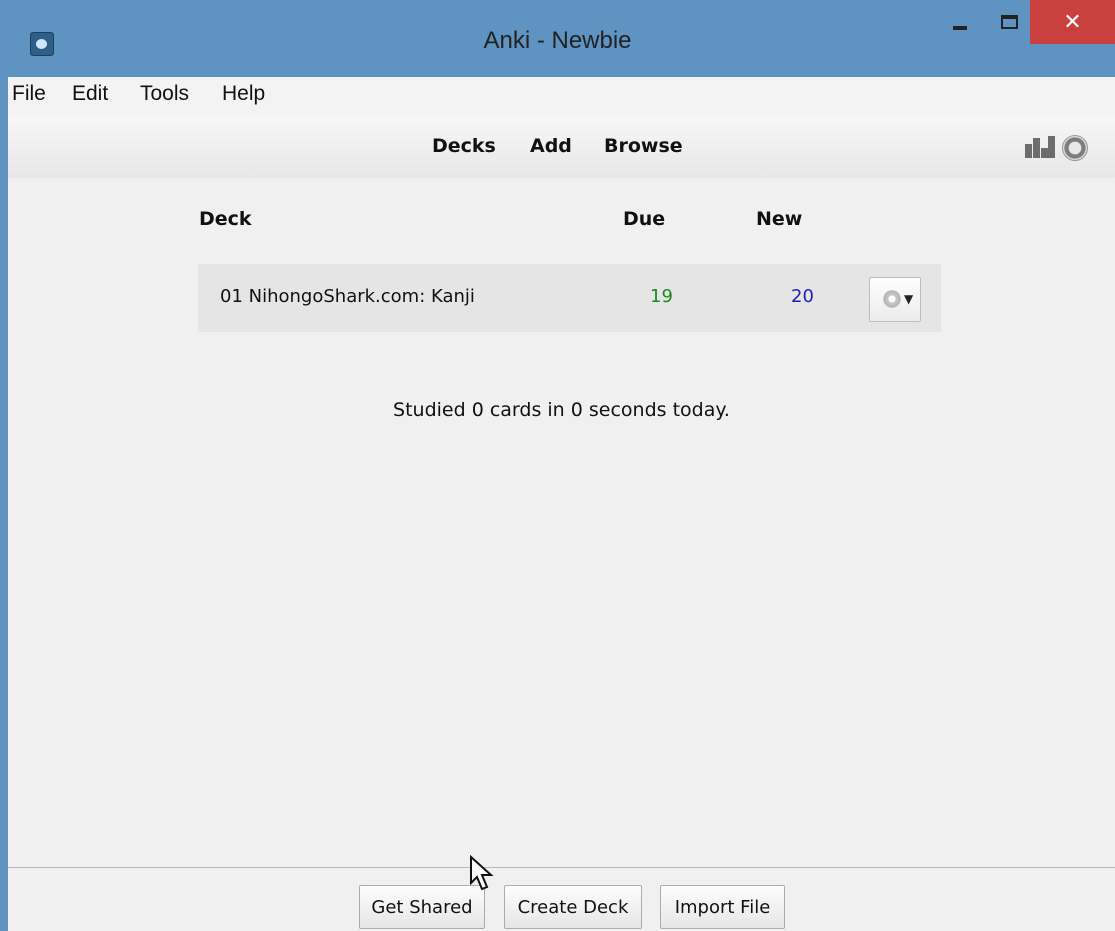 The height and width of the screenshot is (931, 1115). I want to click on menu-help: Help, so click(243, 94).